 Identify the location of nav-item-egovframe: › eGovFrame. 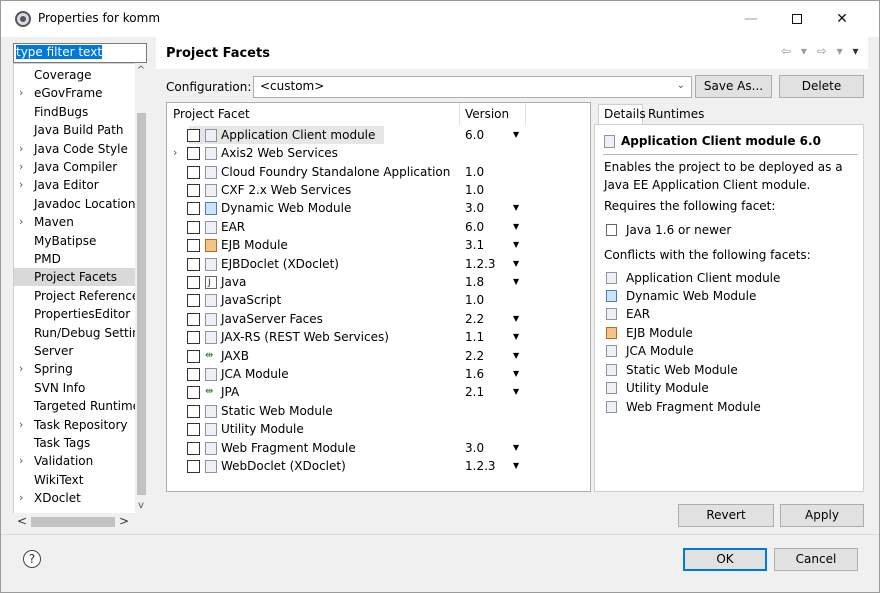
(75, 93).